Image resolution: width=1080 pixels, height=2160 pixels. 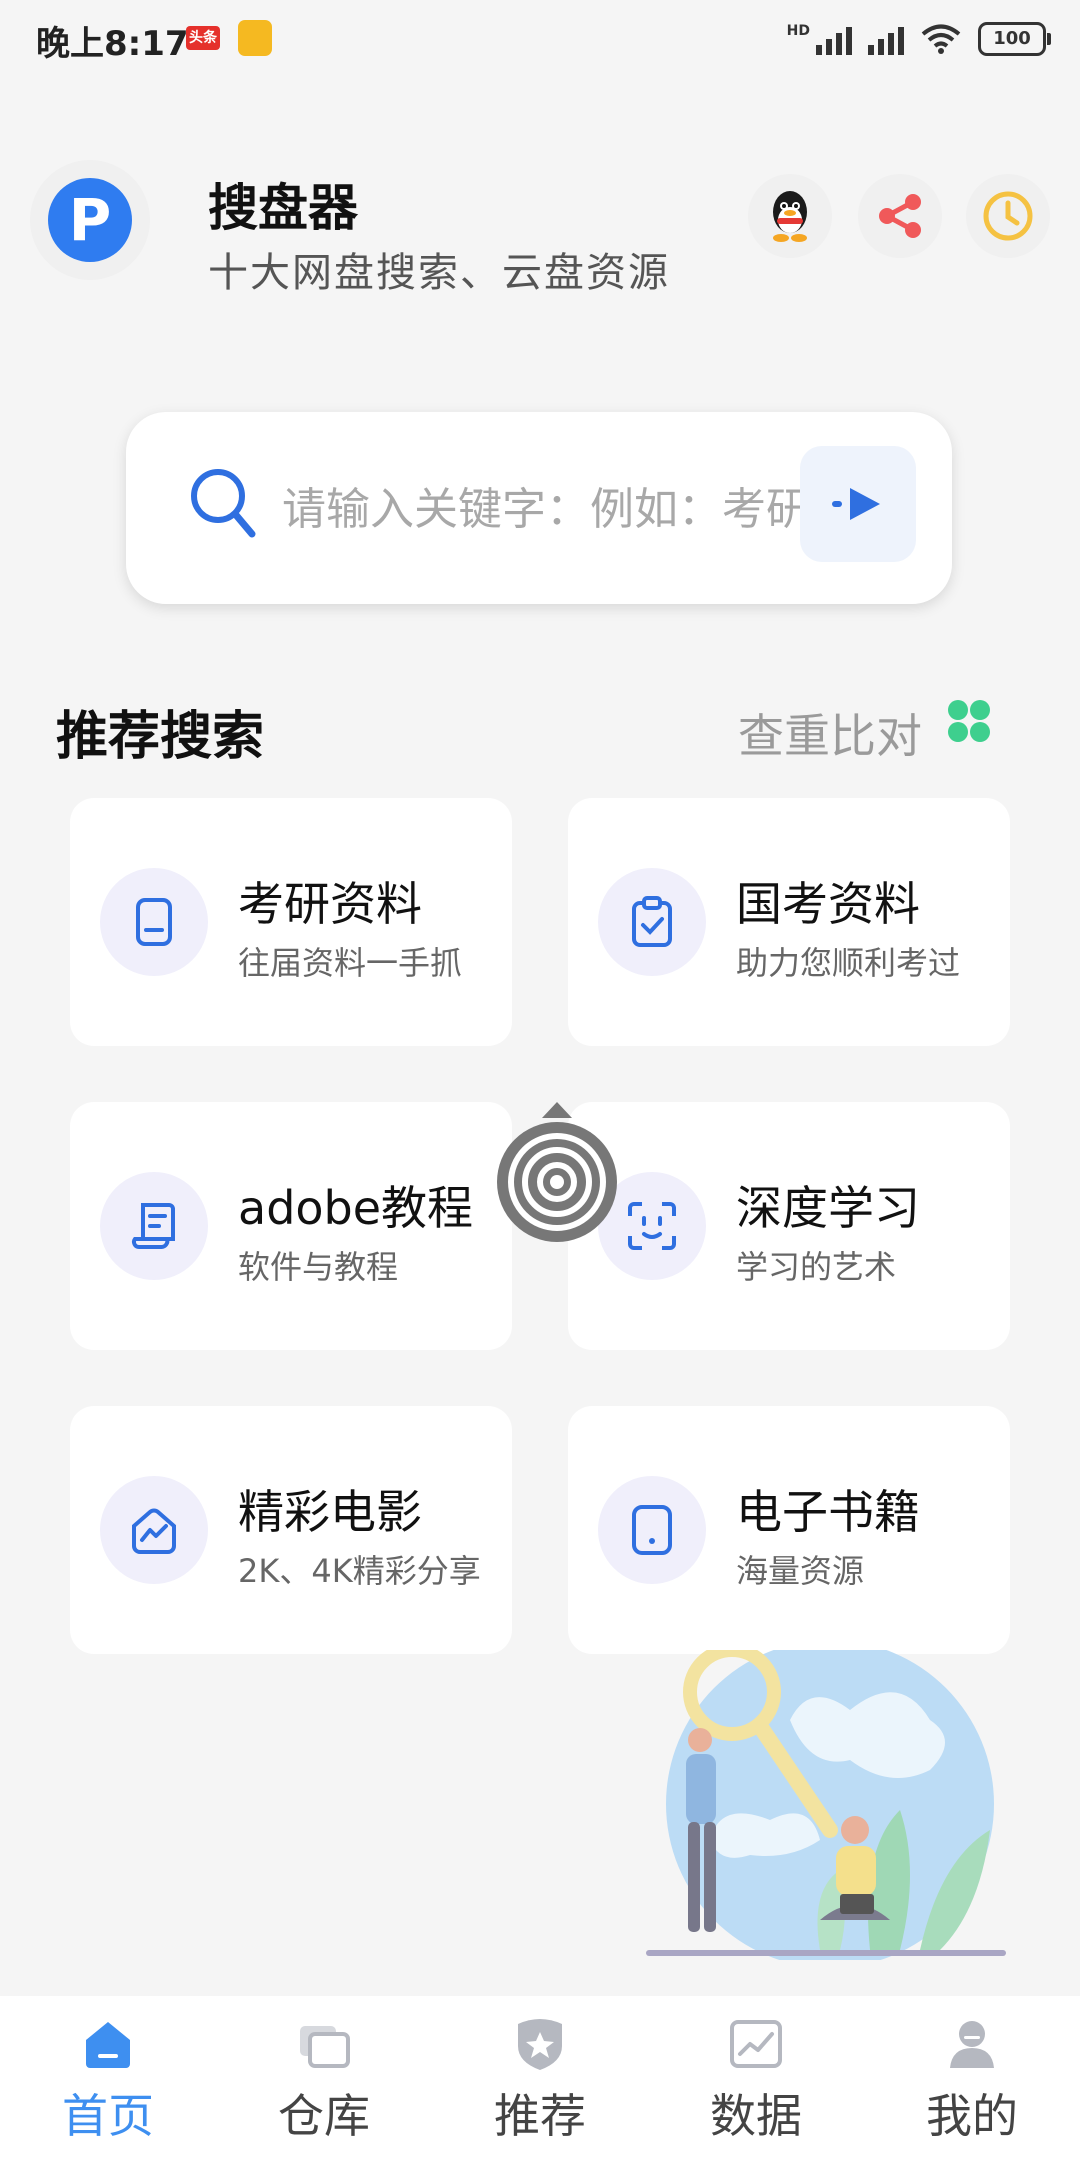 What do you see at coordinates (154, 1226) in the screenshot?
I see `scroll-icon` at bounding box center [154, 1226].